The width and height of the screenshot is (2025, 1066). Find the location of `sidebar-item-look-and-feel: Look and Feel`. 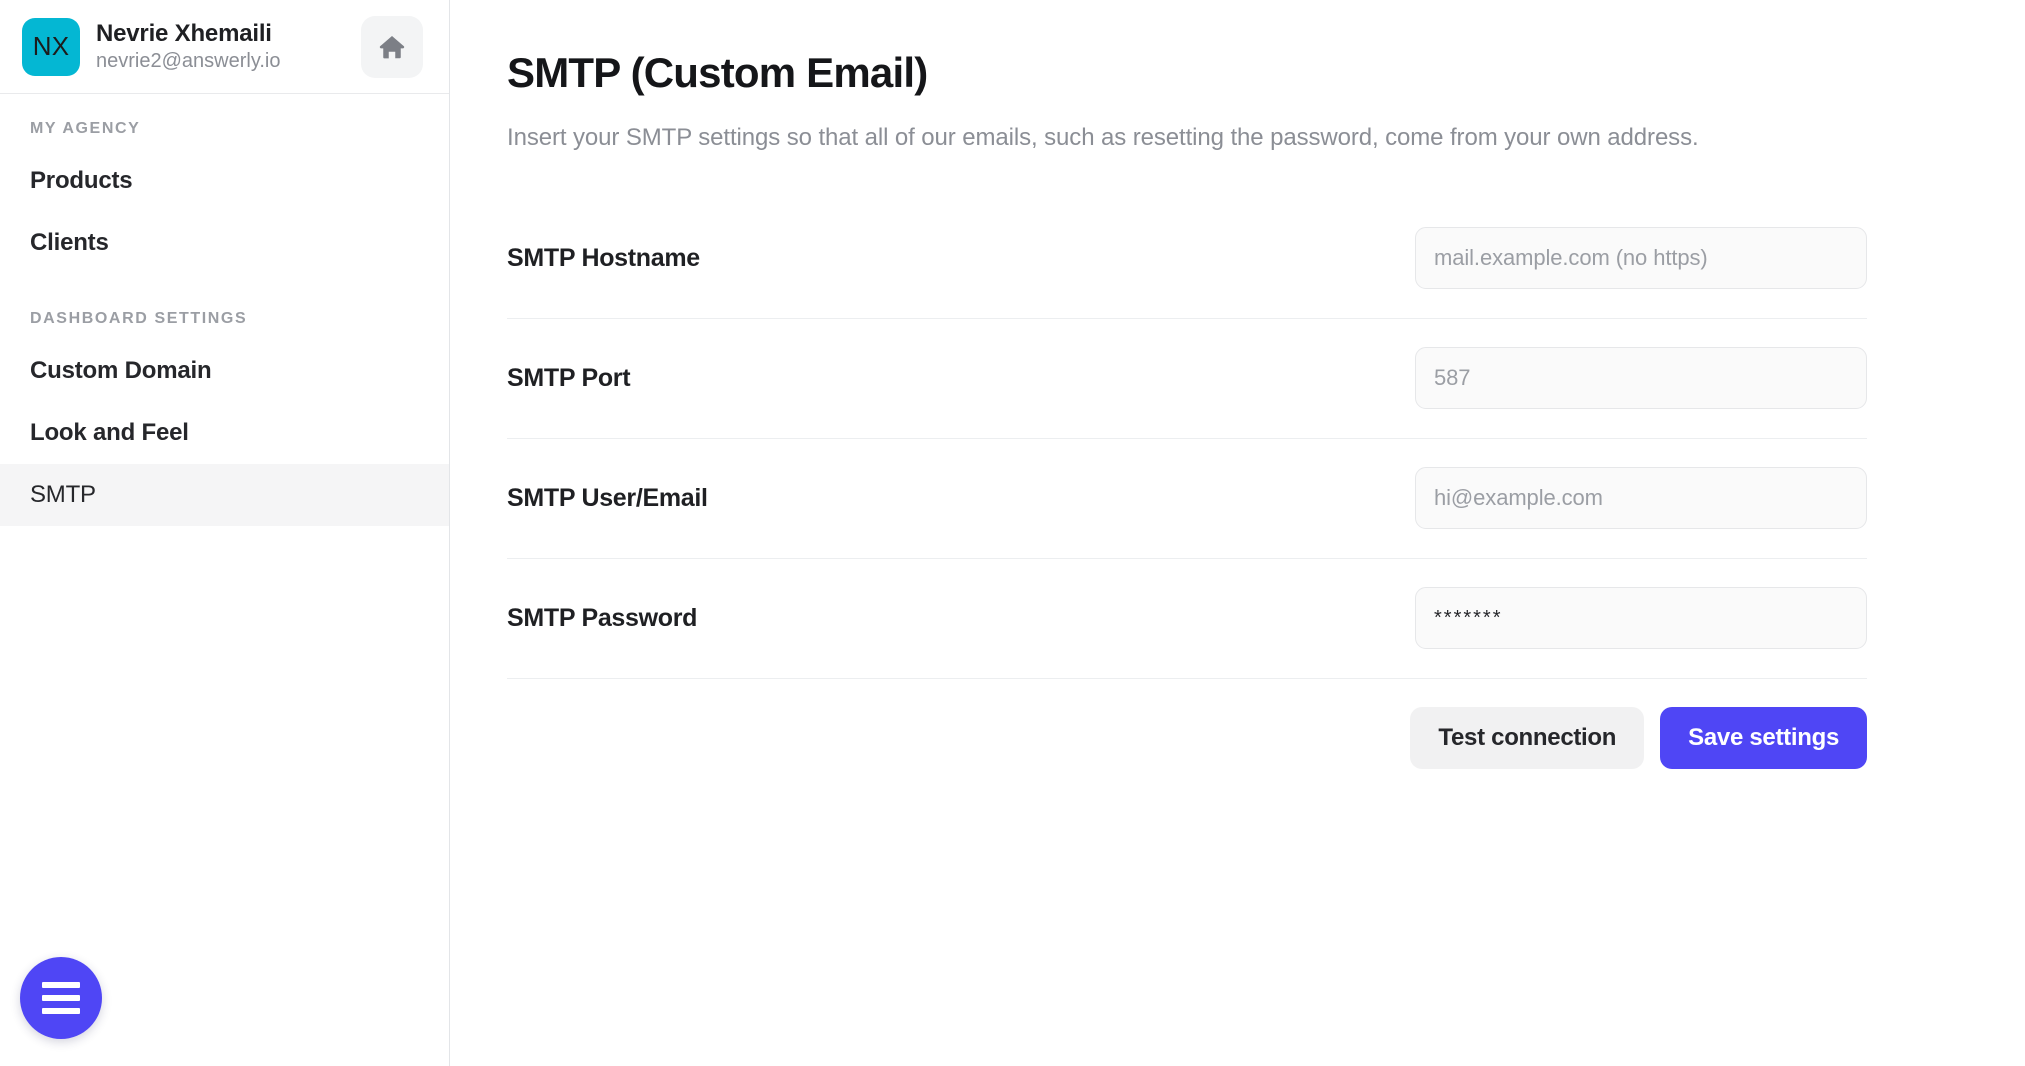

sidebar-item-look-and-feel: Look and Feel is located at coordinates (224, 433).